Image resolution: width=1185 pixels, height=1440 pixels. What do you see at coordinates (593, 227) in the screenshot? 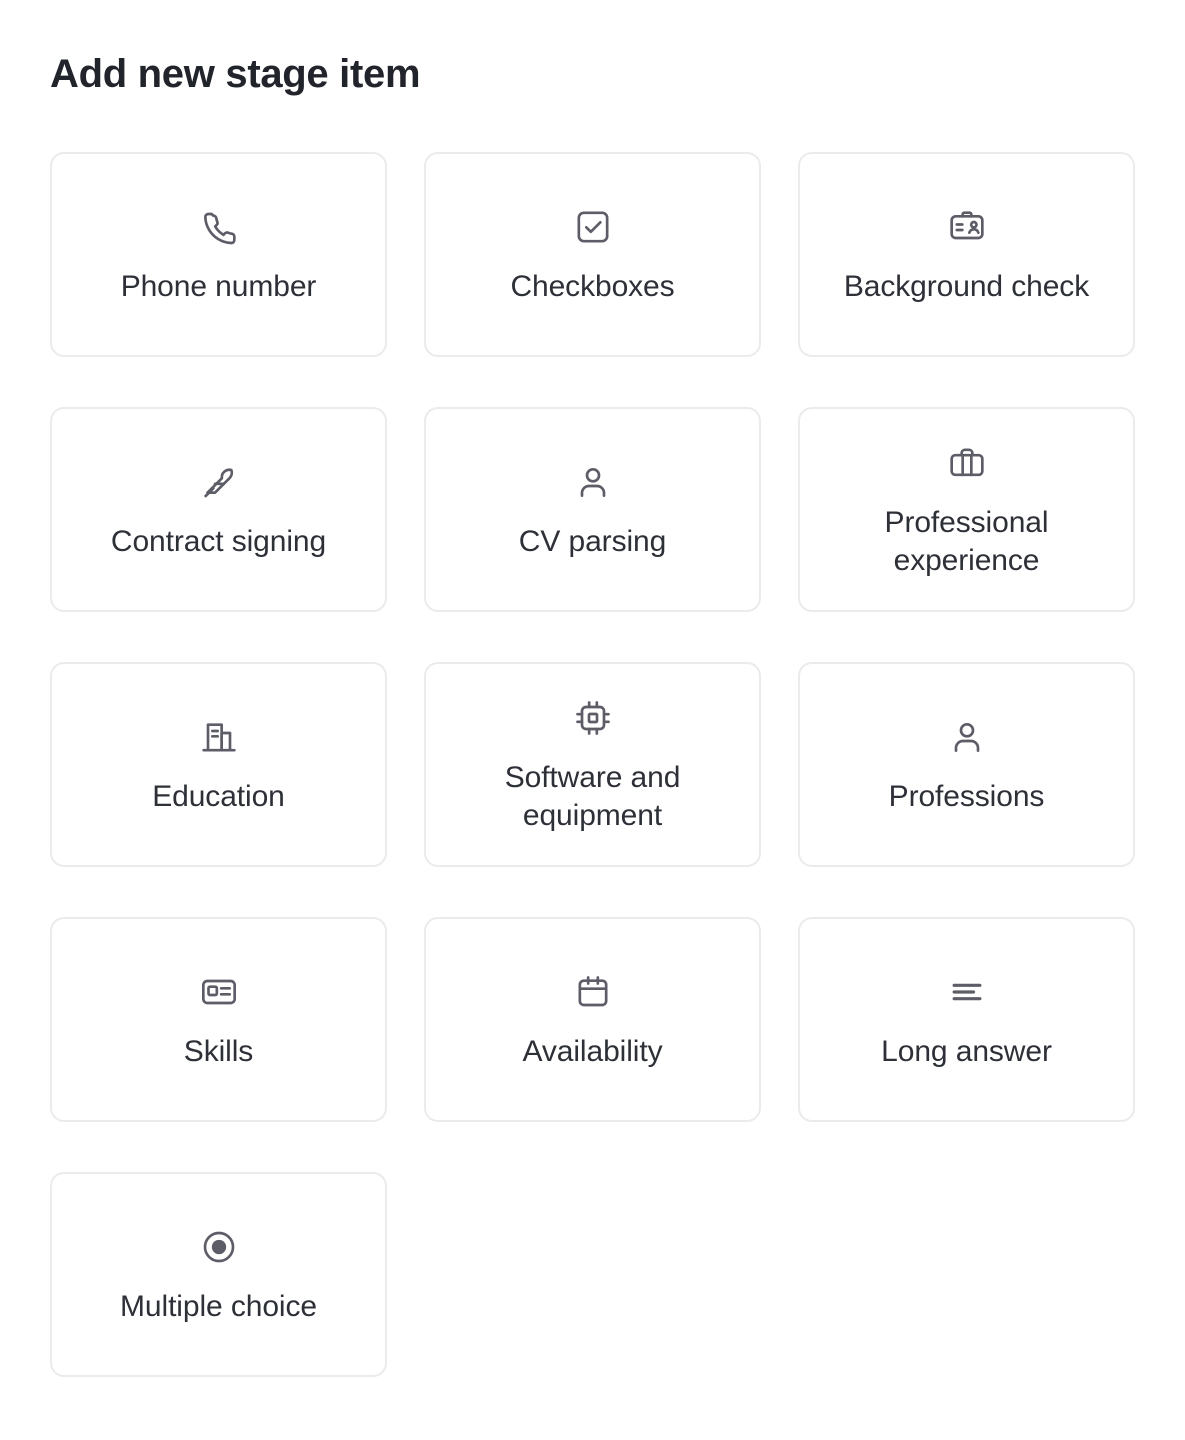
I see `checkbox-icon` at bounding box center [593, 227].